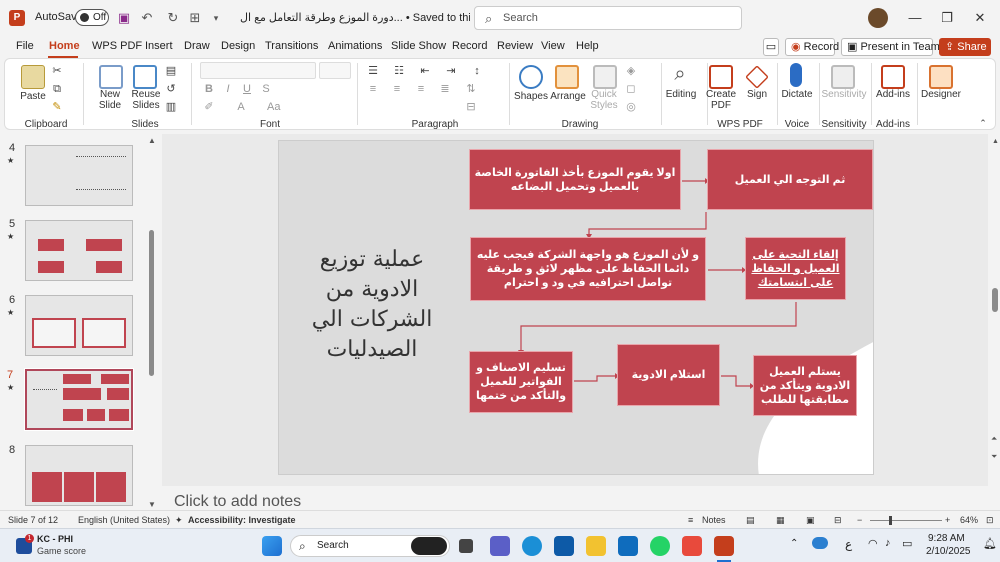 Image resolution: width=1000 pixels, height=562 pixels. Describe the element at coordinates (812, 47) in the screenshot. I see `record-button: ◉ Record` at that location.